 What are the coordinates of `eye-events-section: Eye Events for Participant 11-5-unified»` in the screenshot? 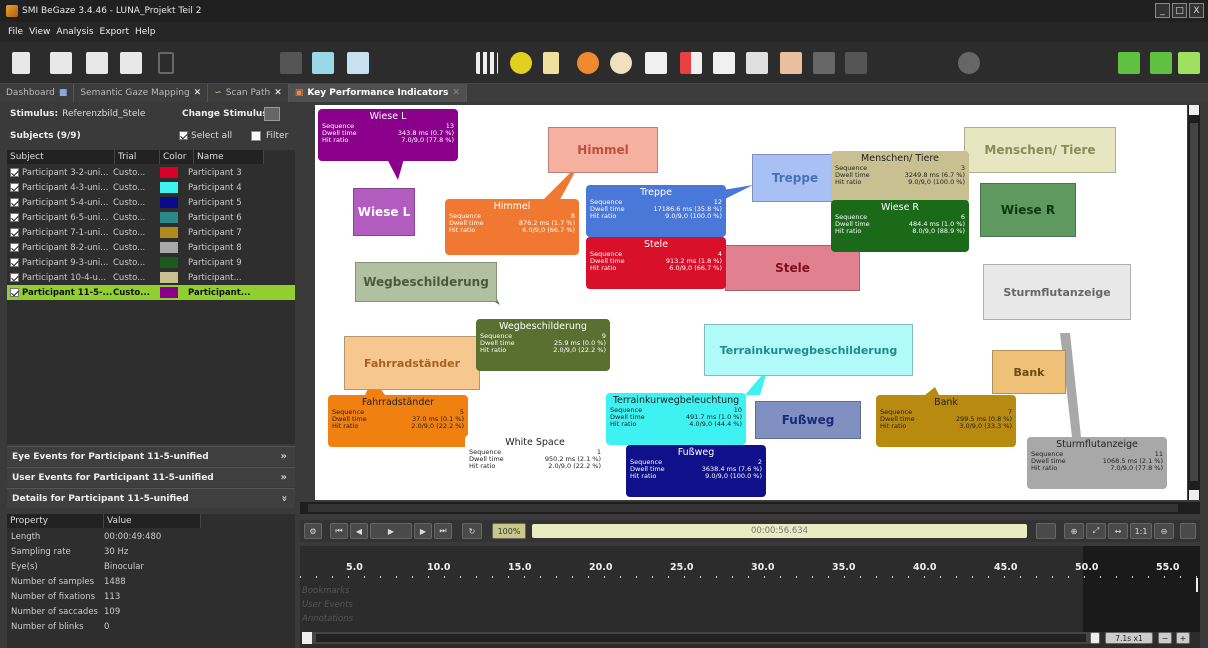 It's located at (151, 456).